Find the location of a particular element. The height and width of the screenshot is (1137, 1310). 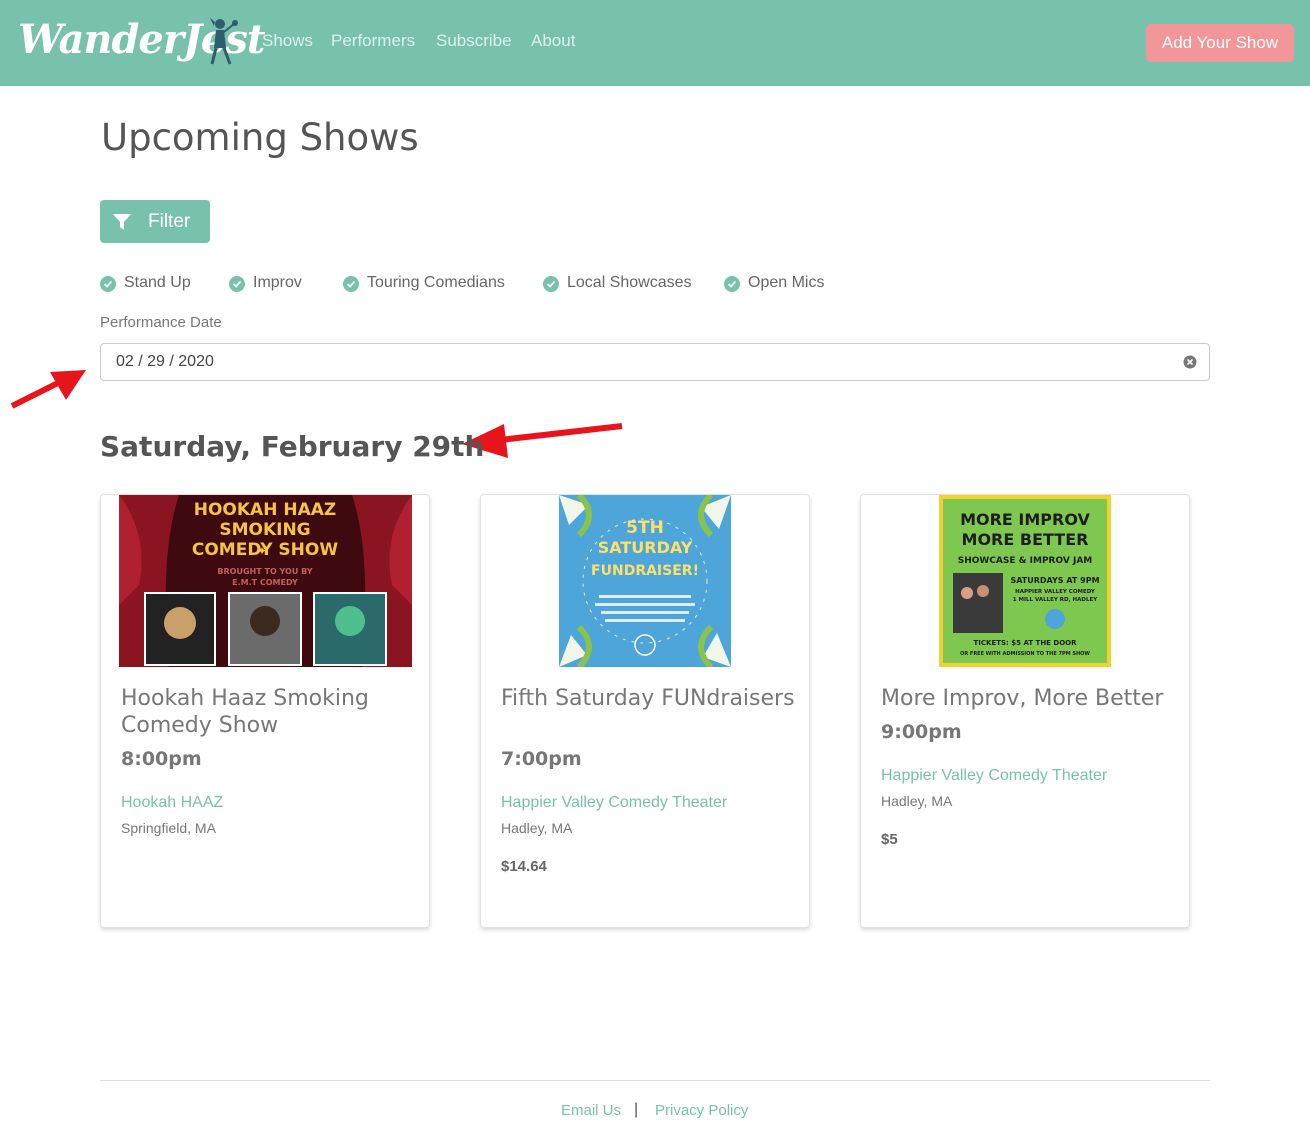

add-your-show-button: Add Your Show is located at coordinates (1220, 43).